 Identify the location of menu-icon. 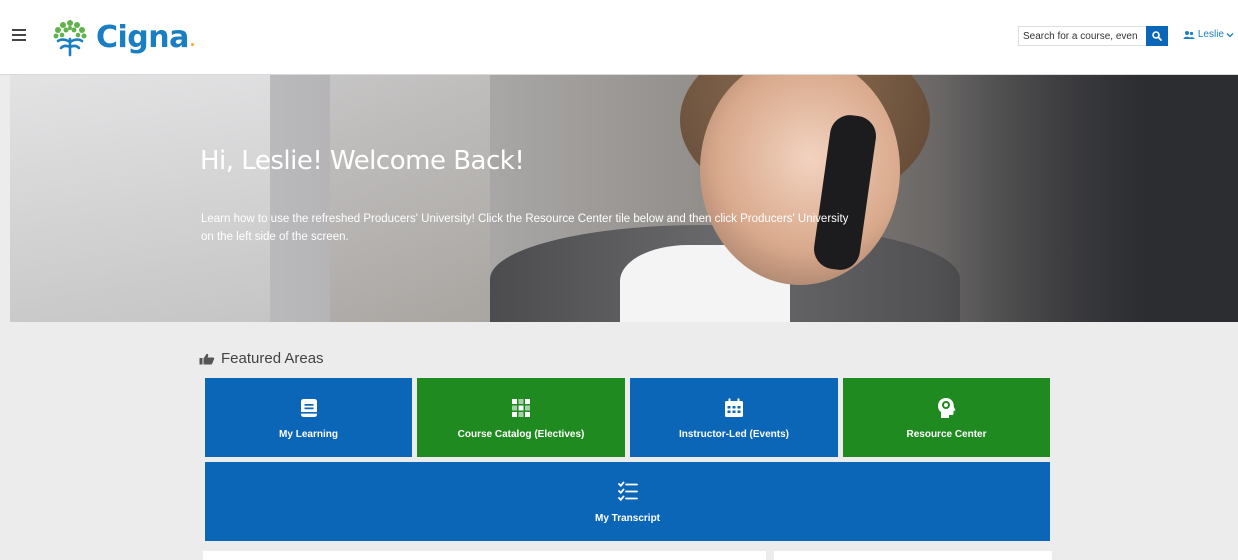
(19, 36).